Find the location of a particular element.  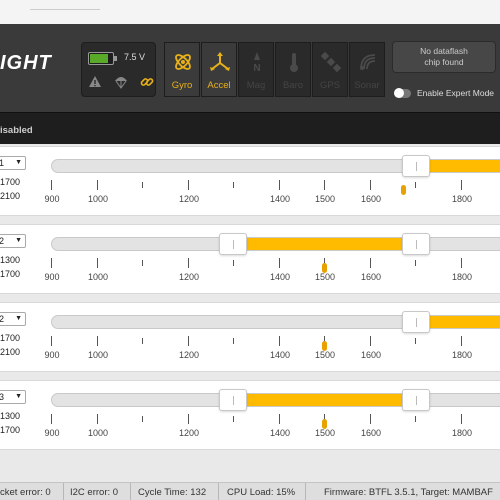

dataflash-line-1: No dataflash is located at coordinates (444, 51).